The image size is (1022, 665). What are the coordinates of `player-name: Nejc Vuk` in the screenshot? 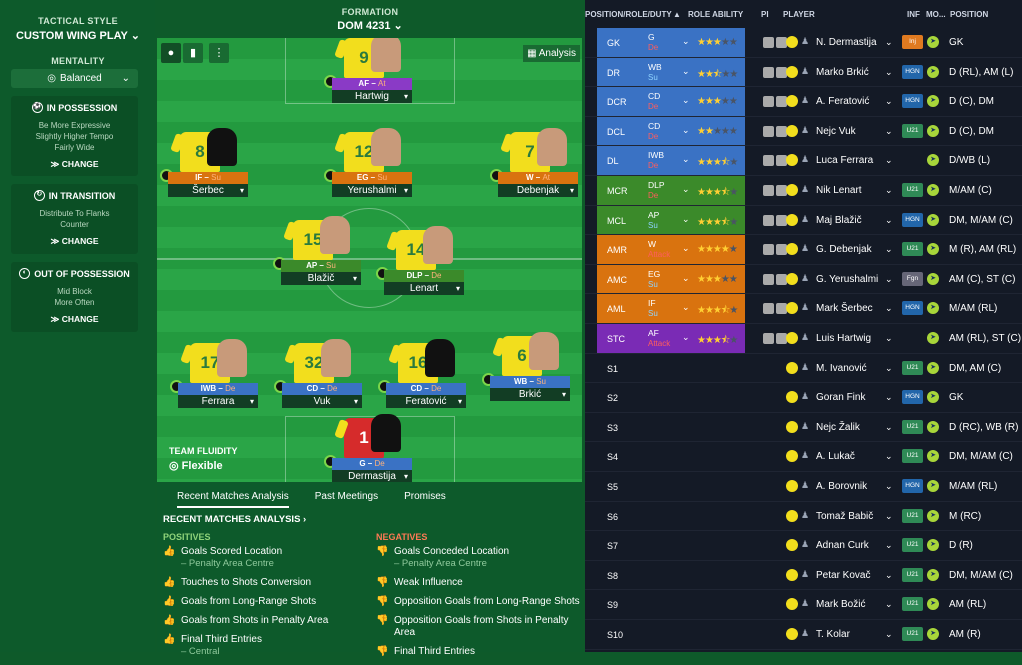 It's located at (836, 131).